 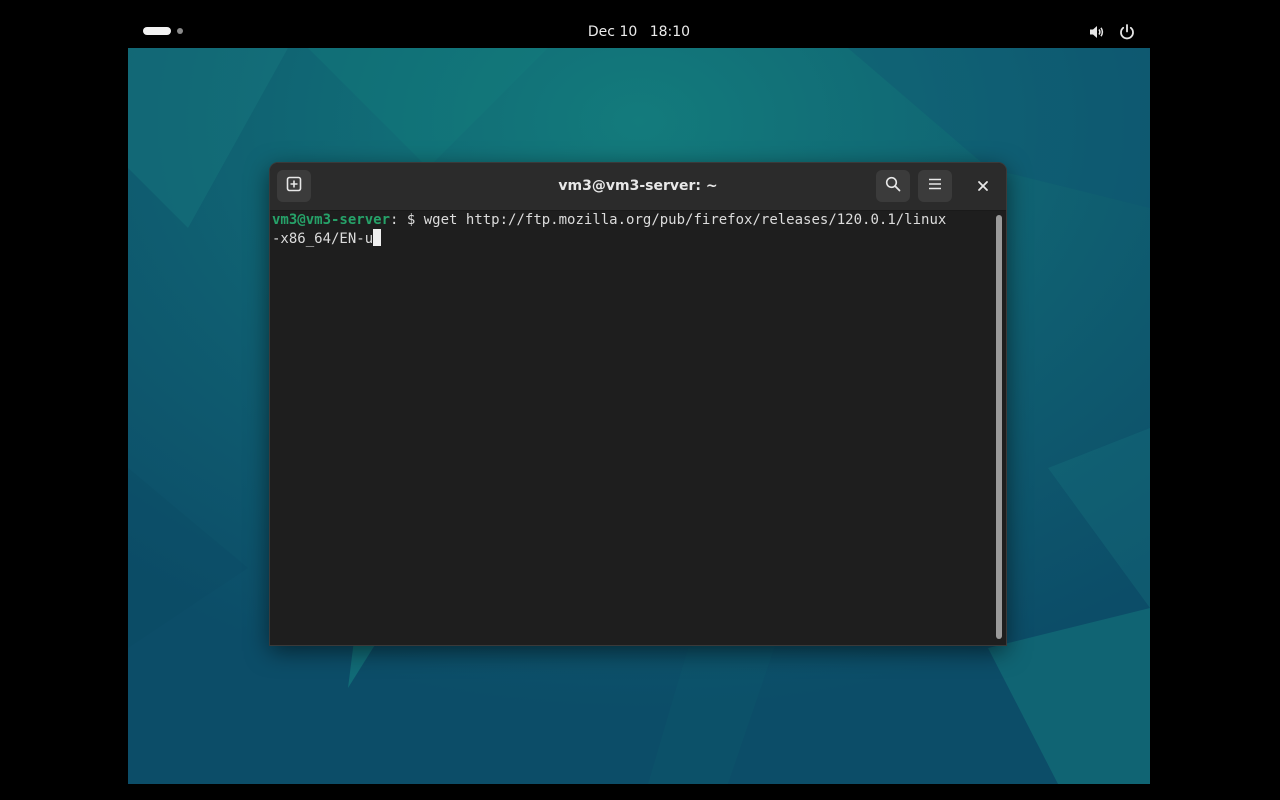 I want to click on clock-date: Dec 10, so click(x=612, y=32).